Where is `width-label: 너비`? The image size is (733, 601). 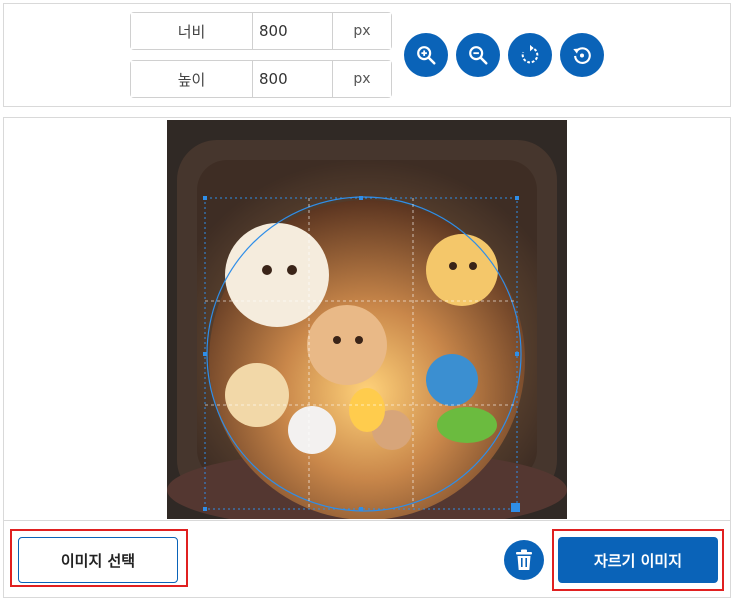 width-label: 너비 is located at coordinates (192, 31).